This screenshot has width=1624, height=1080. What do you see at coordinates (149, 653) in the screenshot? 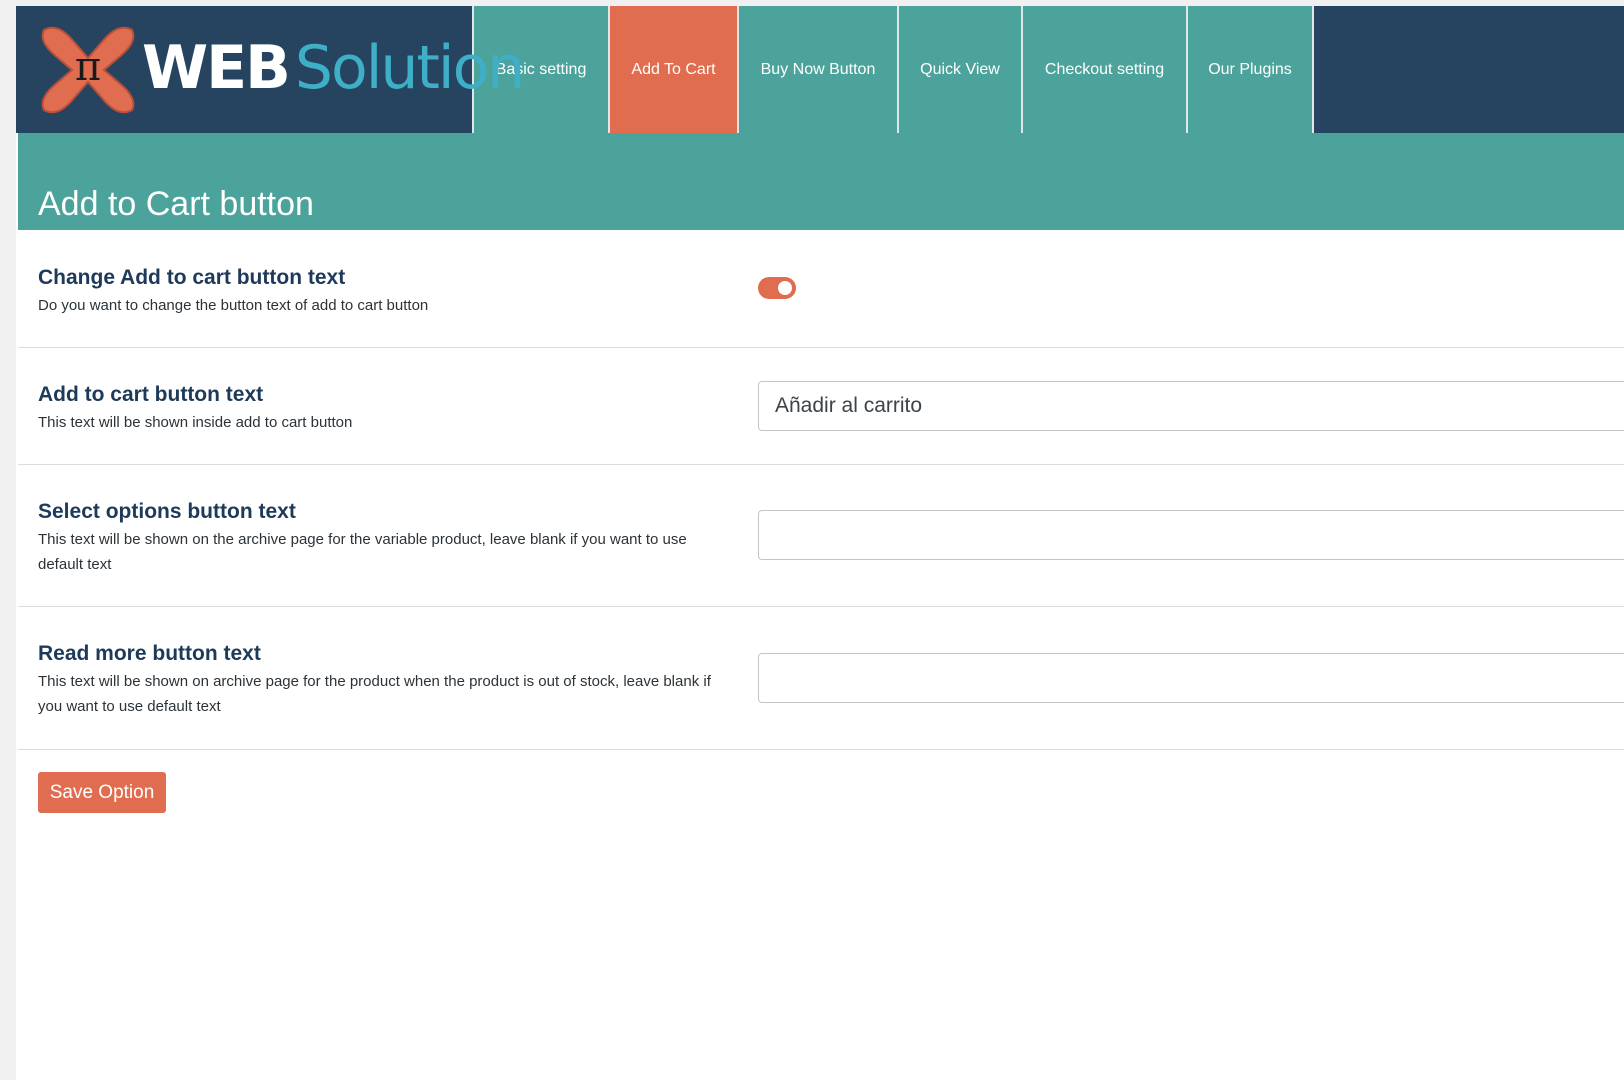
I see `setting-title: Read more button text` at bounding box center [149, 653].